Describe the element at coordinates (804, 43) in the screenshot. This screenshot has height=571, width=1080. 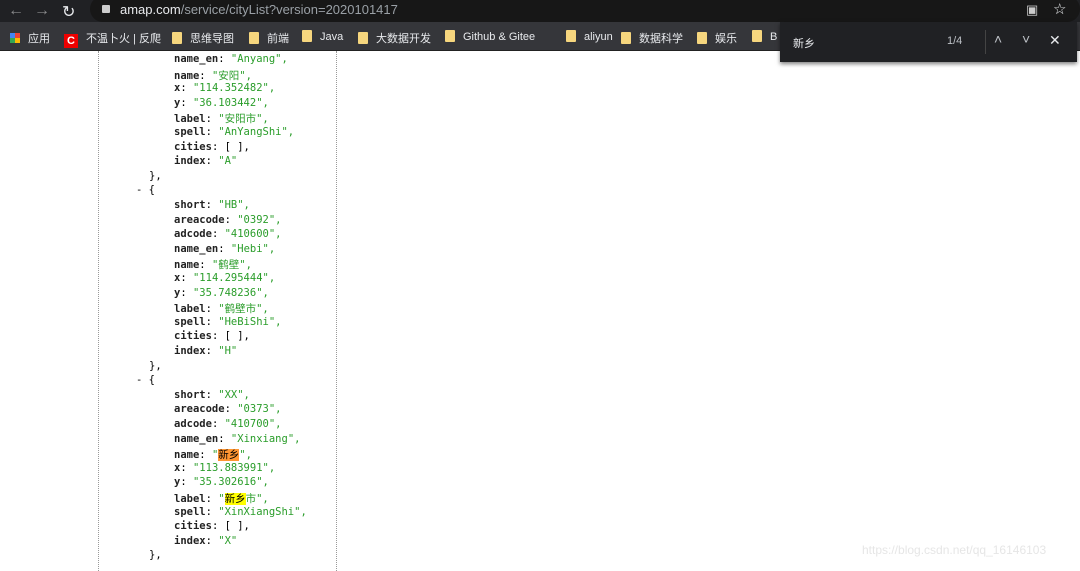
I see `find-input: 新乡` at that location.